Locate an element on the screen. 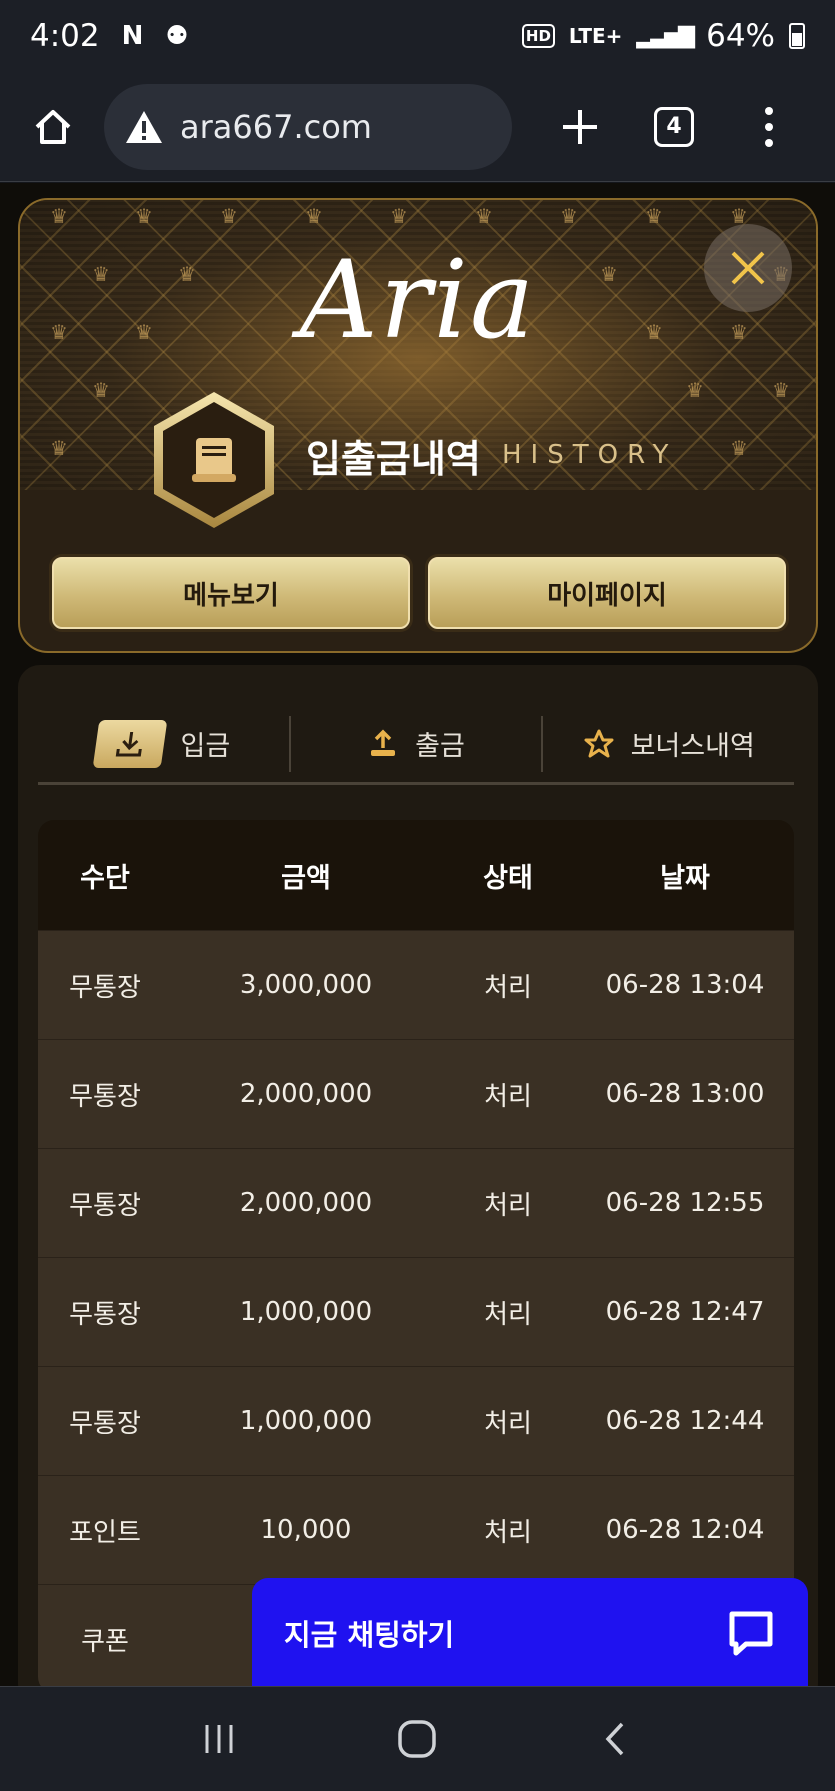  back-icon is located at coordinates (614, 1739).